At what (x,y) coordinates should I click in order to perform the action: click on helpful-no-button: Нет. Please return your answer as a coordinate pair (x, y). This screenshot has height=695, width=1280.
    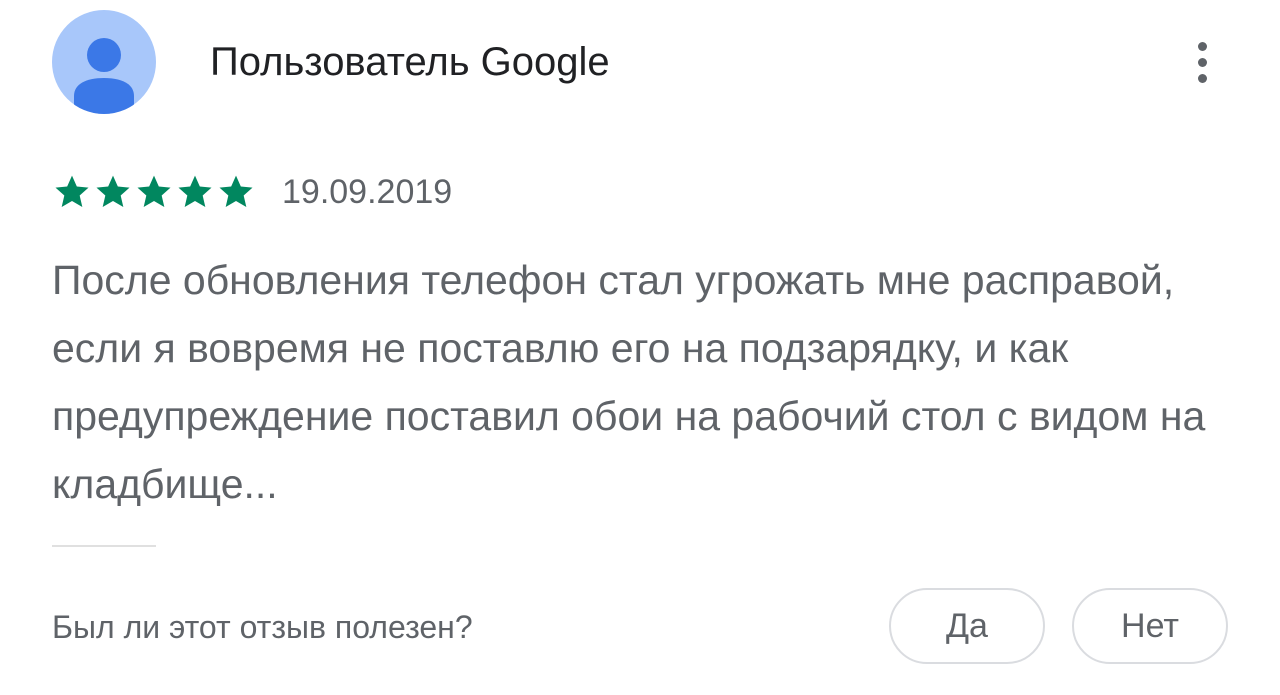
    Looking at the image, I should click on (1150, 626).